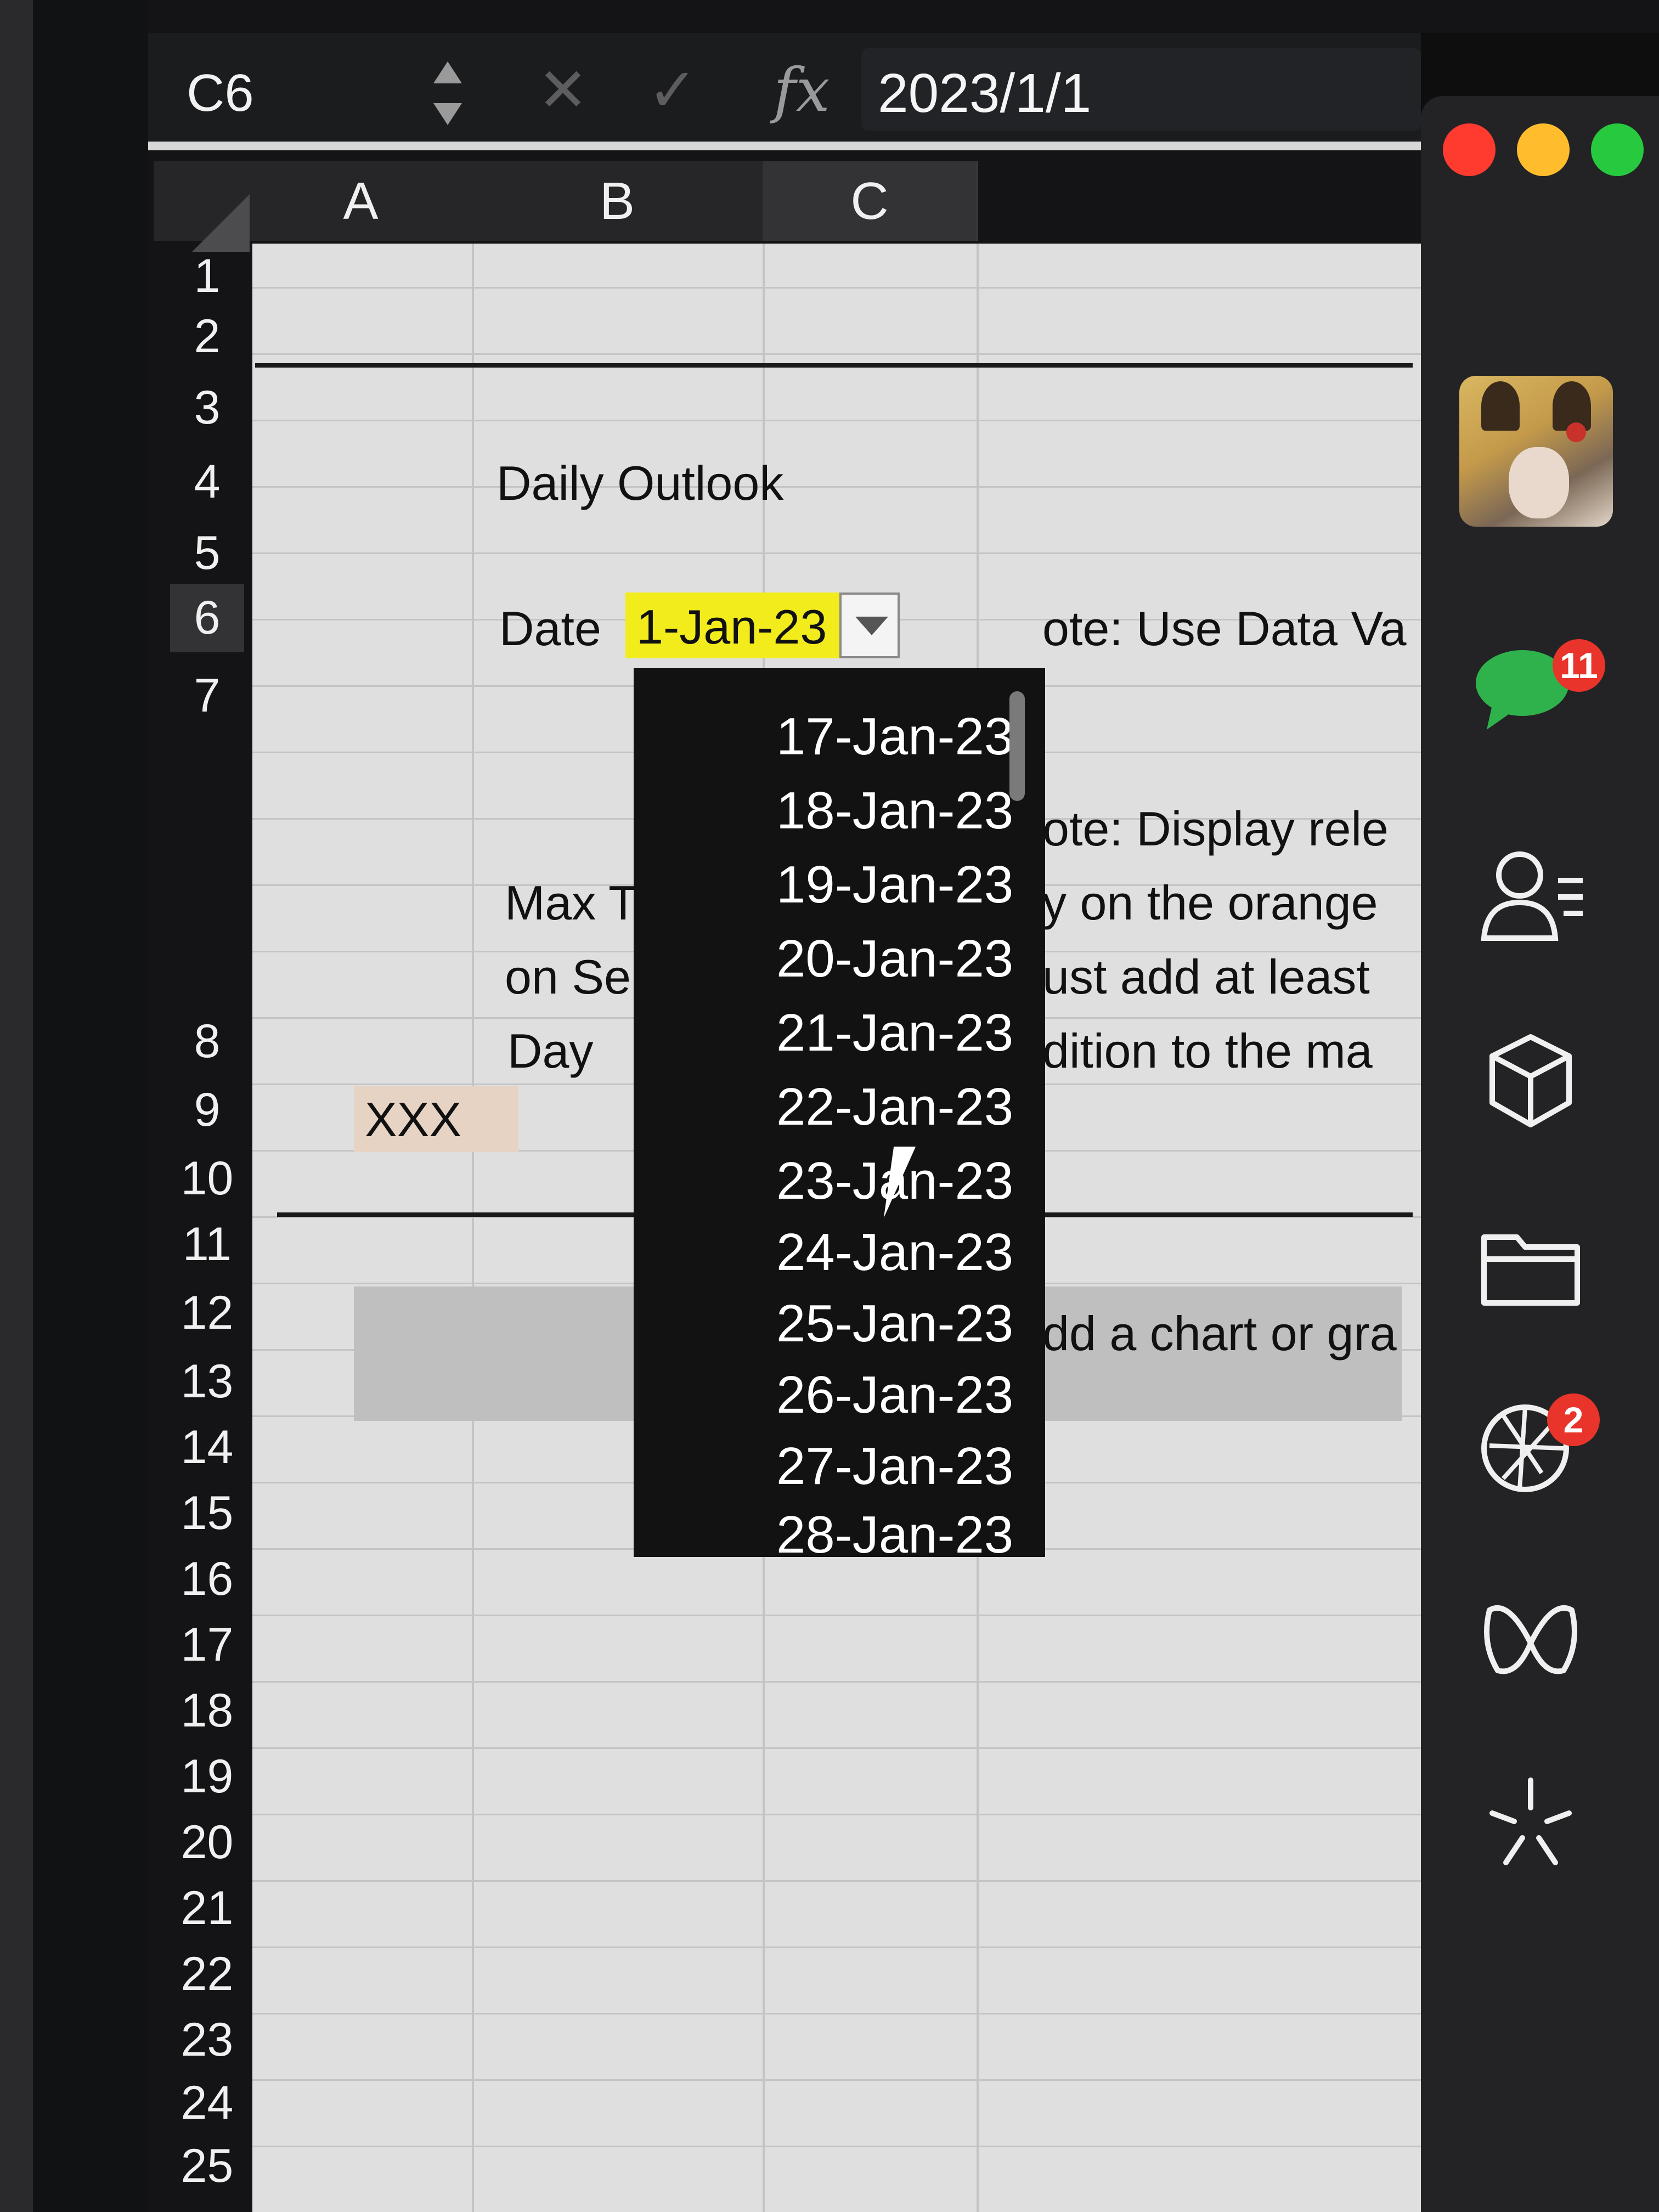 The height and width of the screenshot is (2212, 1659). I want to click on avatar-cheek, so click(1576, 432).